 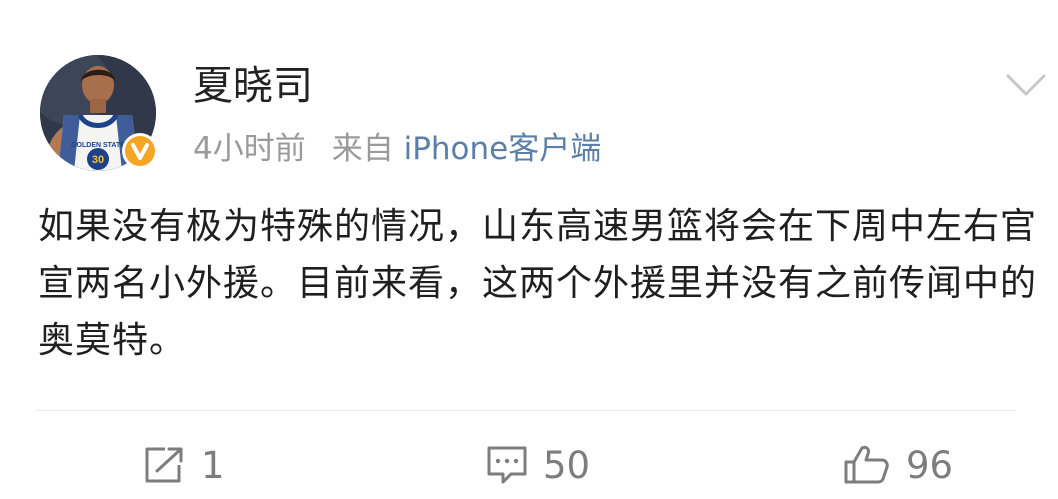 I want to click on comment-button: 50, so click(x=537, y=465).